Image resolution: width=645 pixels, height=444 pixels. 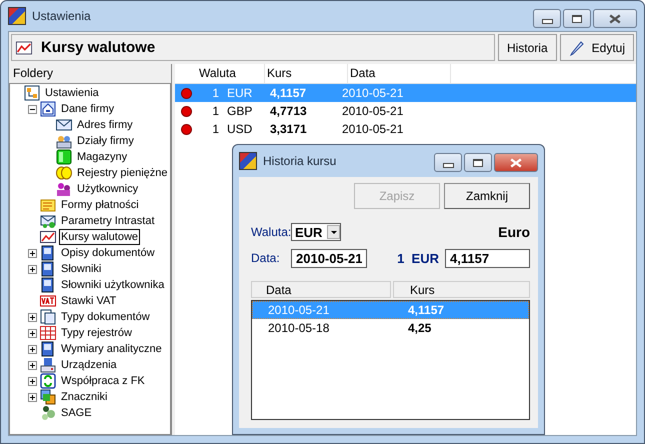 I want to click on printer-icon, so click(x=48, y=365).